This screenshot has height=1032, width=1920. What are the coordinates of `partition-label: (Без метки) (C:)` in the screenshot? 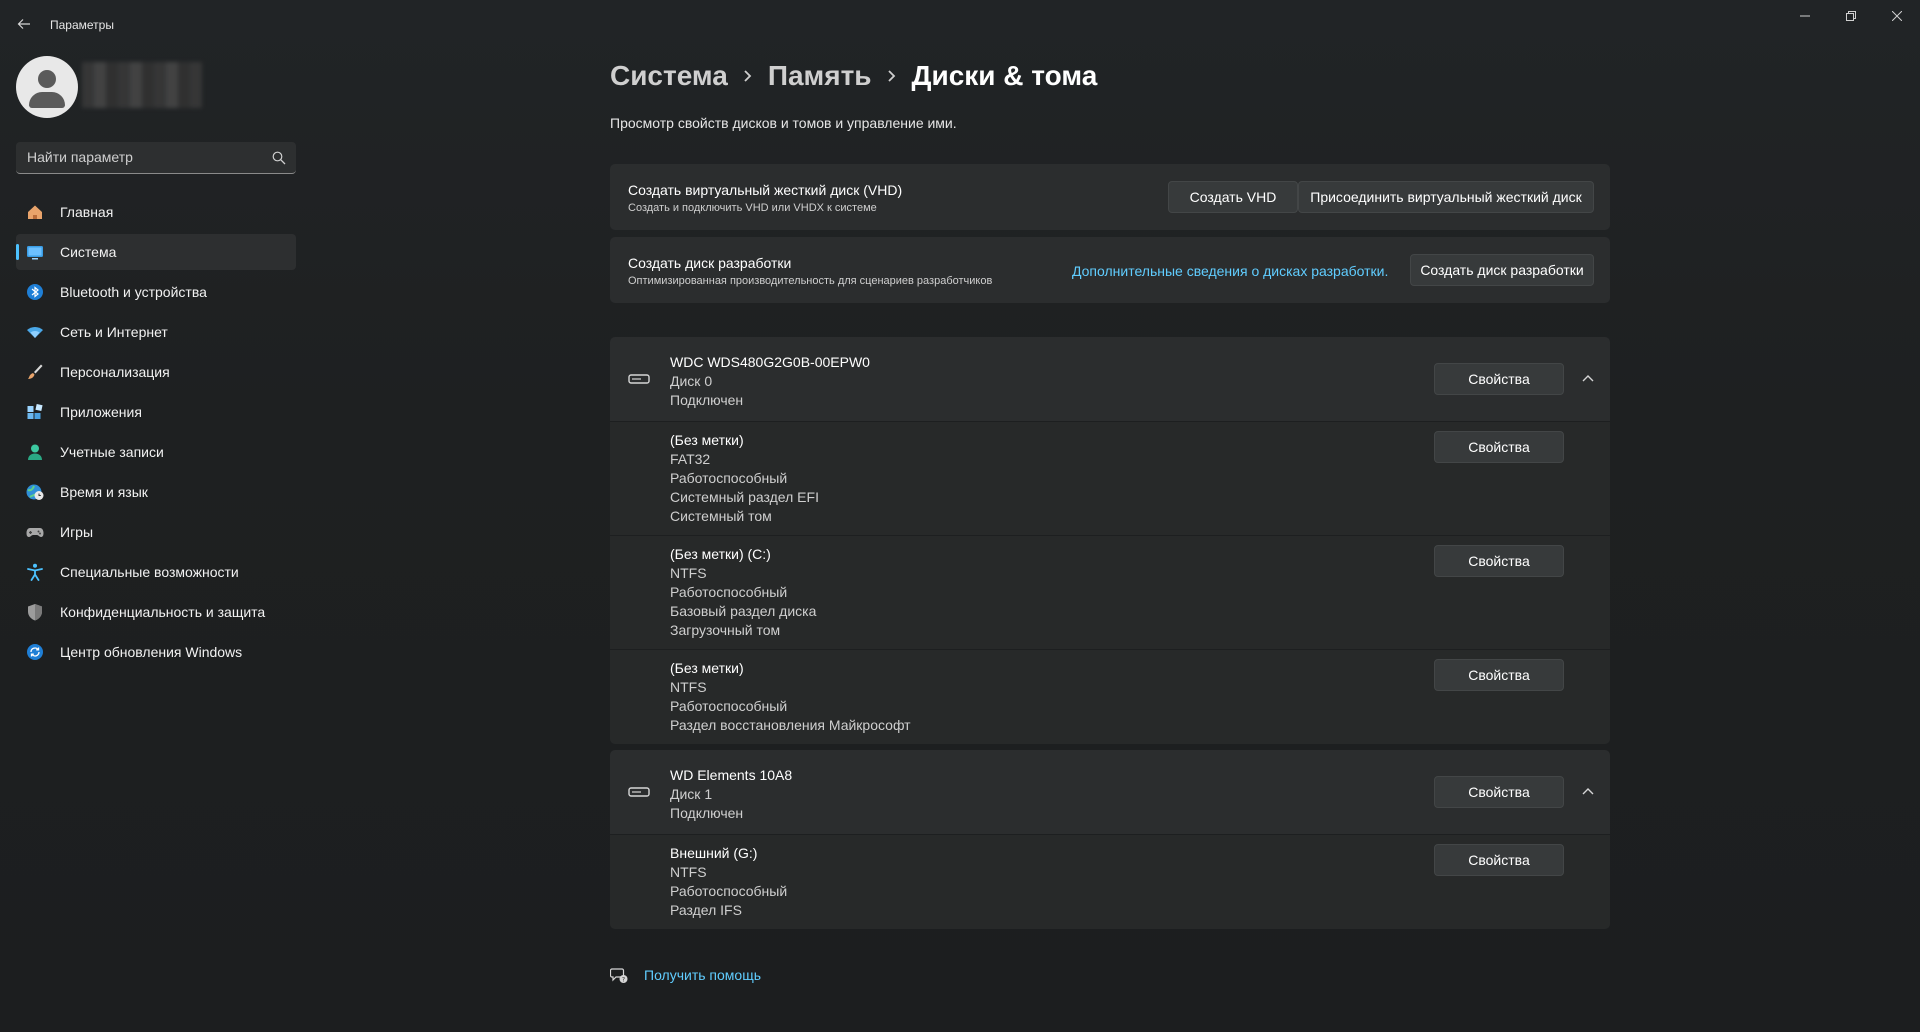 It's located at (720, 554).